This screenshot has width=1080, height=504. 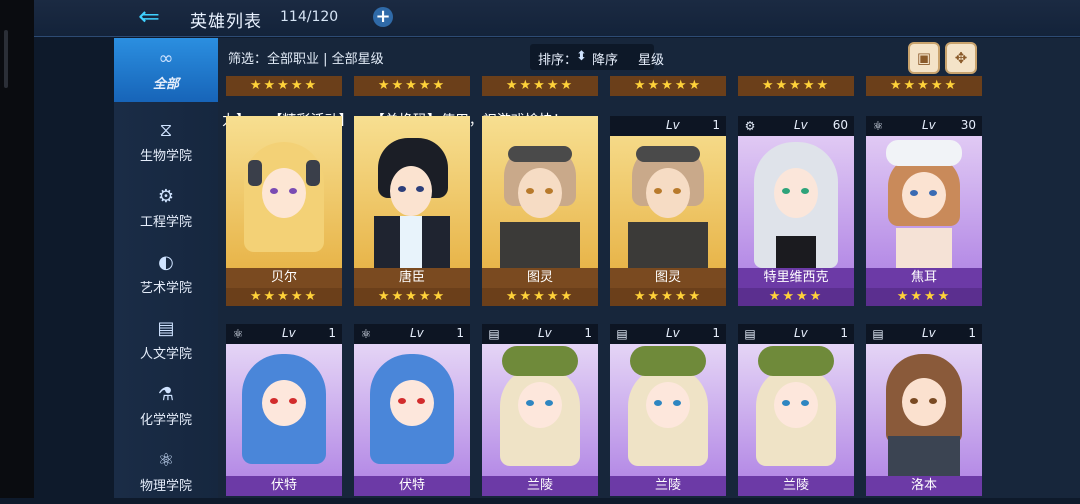 I want to click on sidebar-item-label: 全部, so click(x=165, y=84).